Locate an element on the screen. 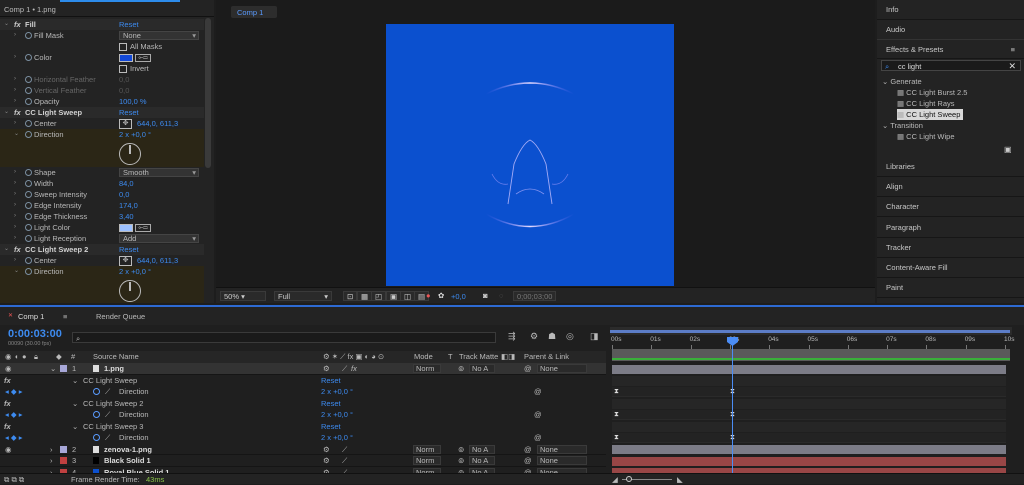  layer-duration-bar is located at coordinates (809, 449).